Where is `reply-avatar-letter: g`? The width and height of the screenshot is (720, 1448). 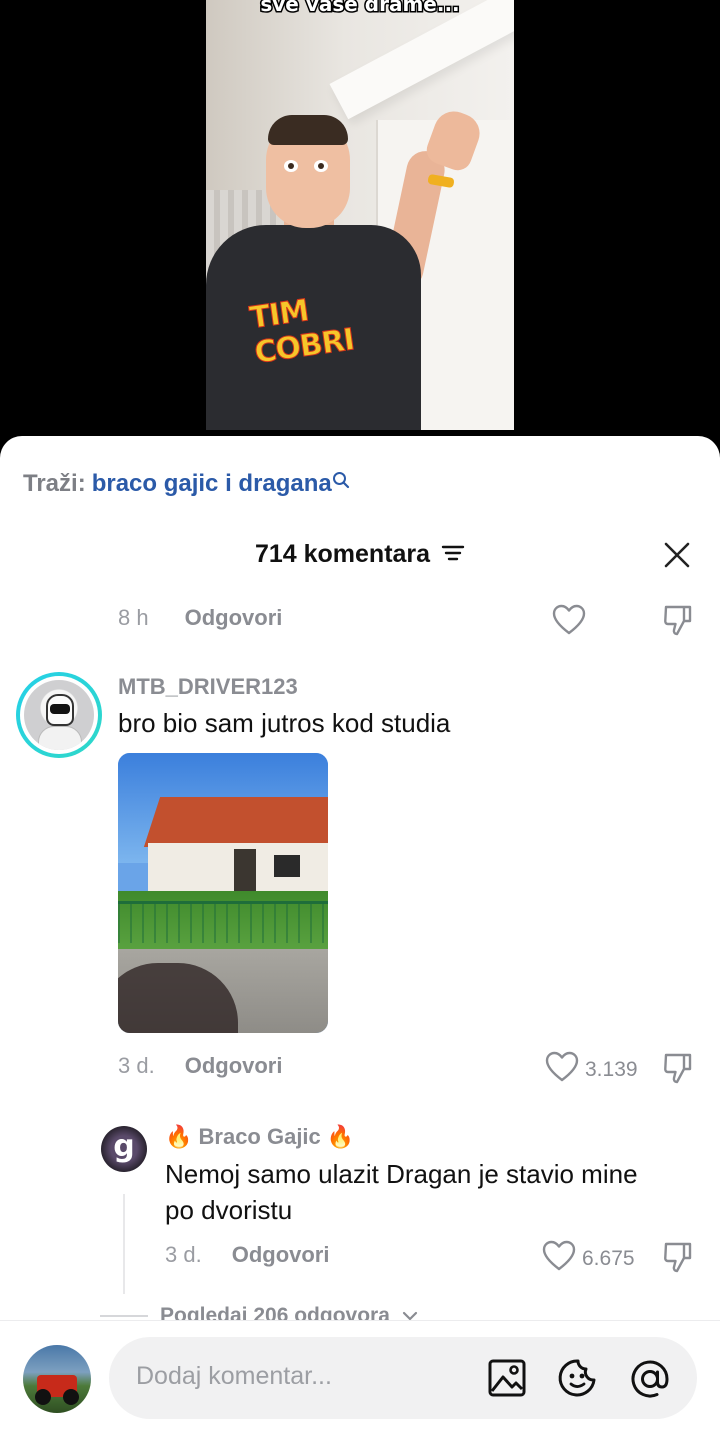
reply-avatar-letter: g is located at coordinates (124, 1146).